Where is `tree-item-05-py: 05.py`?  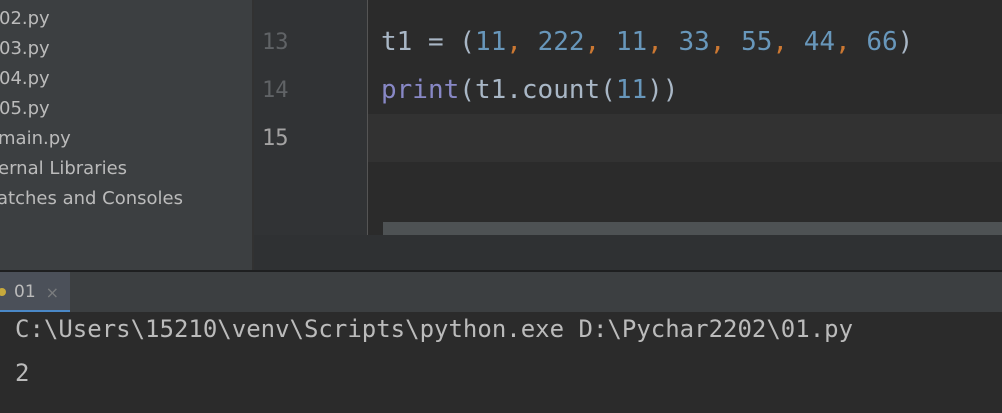
tree-item-05-py: 05.py is located at coordinates (25, 109).